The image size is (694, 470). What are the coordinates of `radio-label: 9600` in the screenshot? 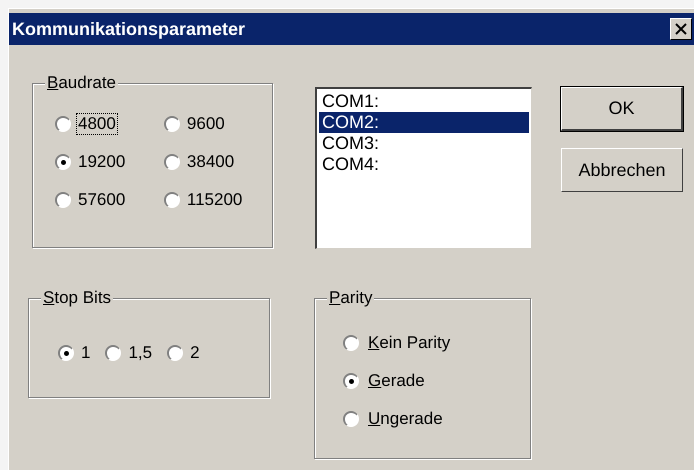 It's located at (206, 124).